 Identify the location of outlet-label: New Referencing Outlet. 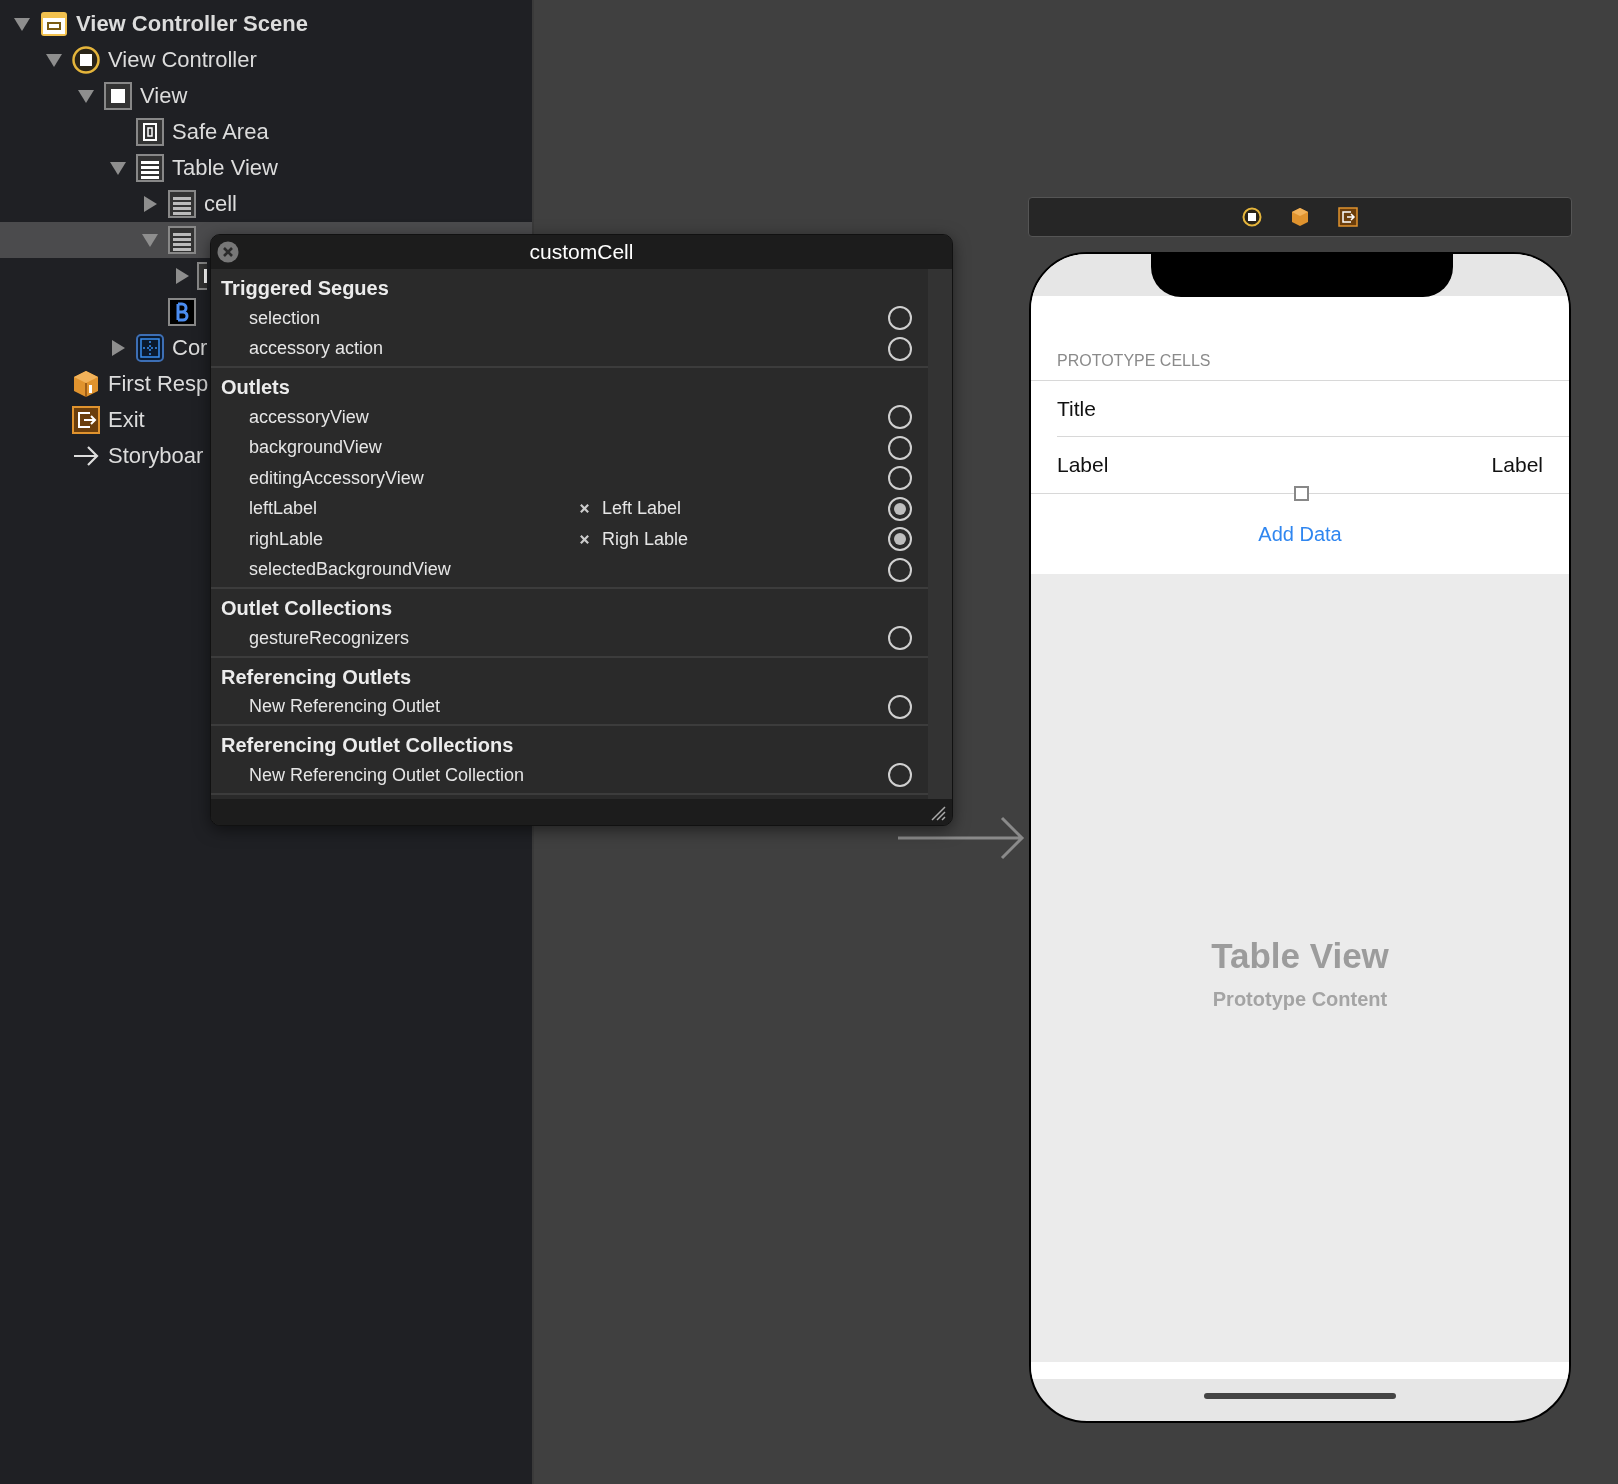
(345, 707).